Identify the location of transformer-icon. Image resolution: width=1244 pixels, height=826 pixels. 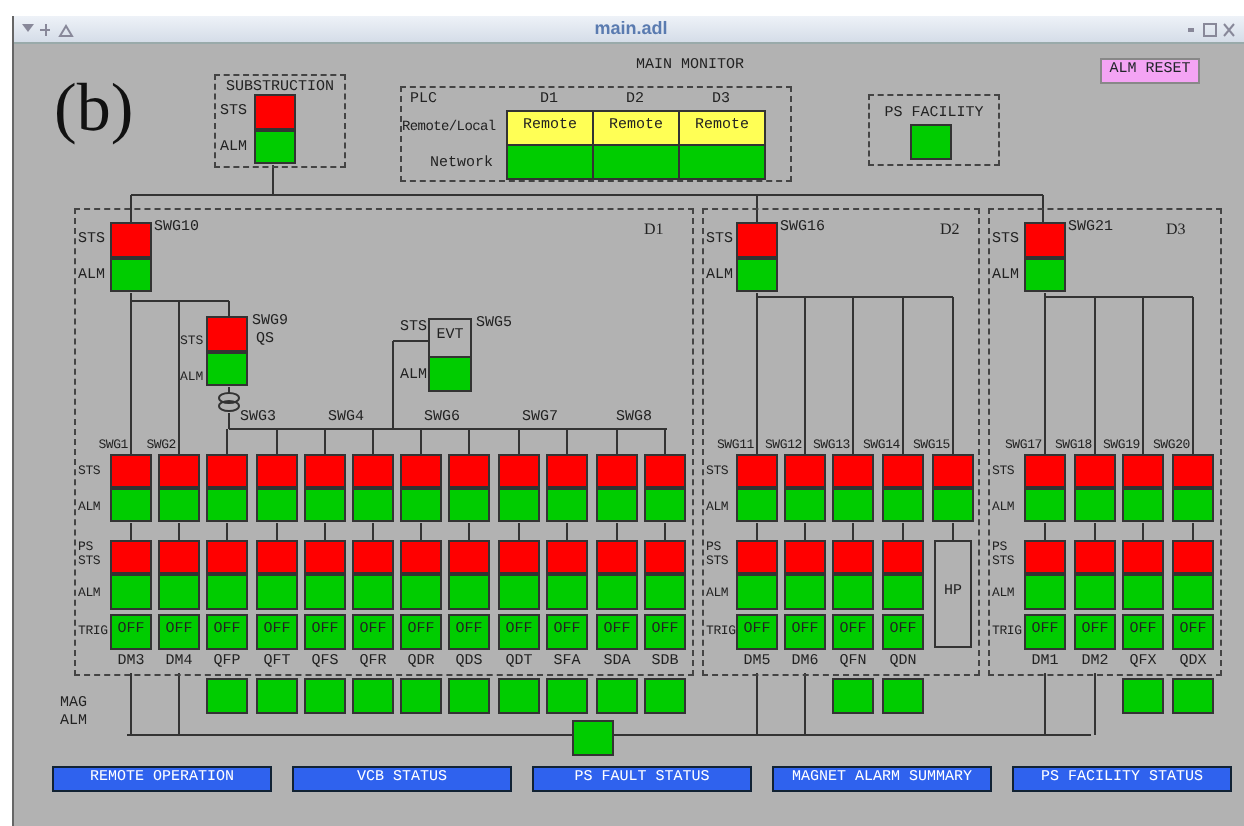
(229, 402).